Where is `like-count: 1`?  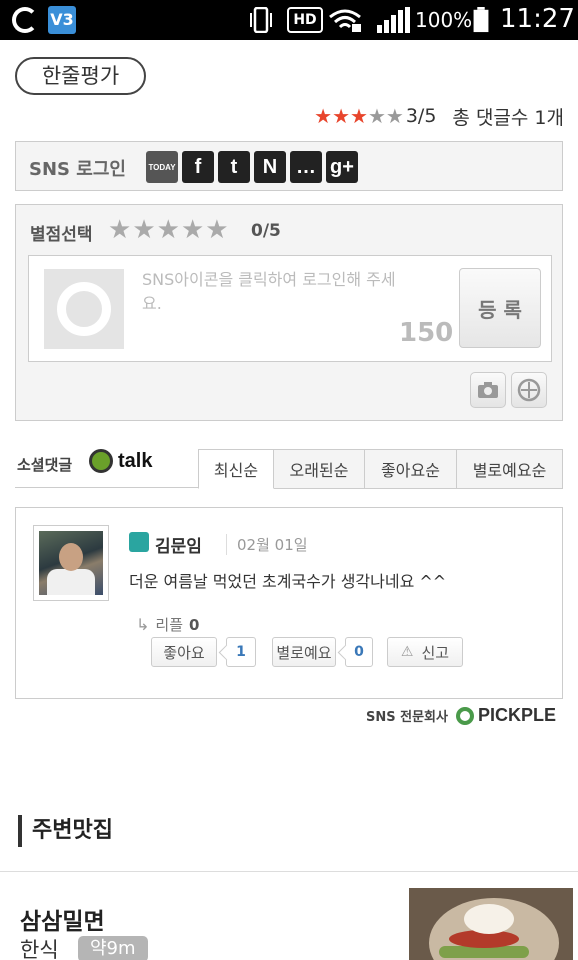
like-count: 1 is located at coordinates (241, 652).